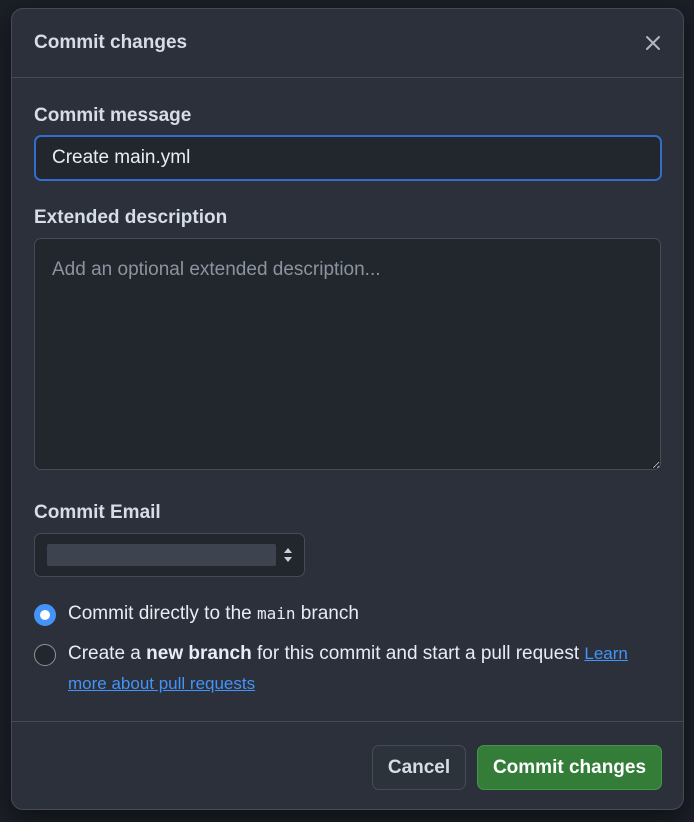 The height and width of the screenshot is (822, 694). Describe the element at coordinates (419, 767) in the screenshot. I see `cancel-button: Cancel` at that location.